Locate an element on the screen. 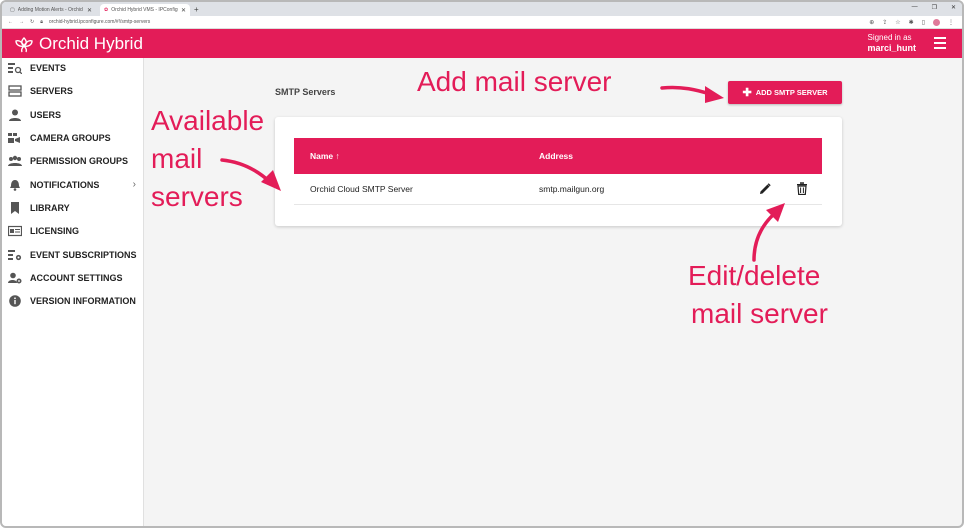 This screenshot has width=964, height=528. sidebar-item-label: USERS is located at coordinates (46, 115).